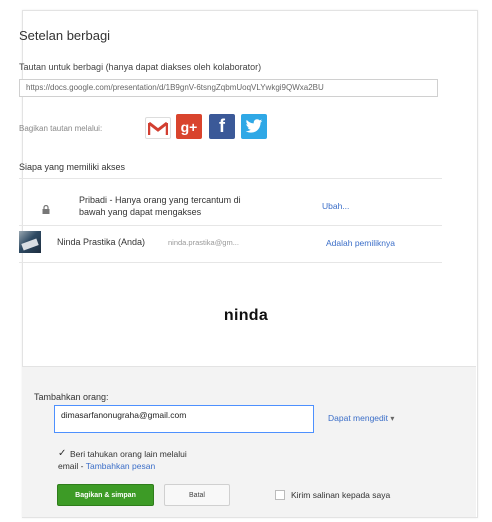 This screenshot has width=492, height=522. Describe the element at coordinates (254, 126) in the screenshot. I see `twitter-icon` at that location.